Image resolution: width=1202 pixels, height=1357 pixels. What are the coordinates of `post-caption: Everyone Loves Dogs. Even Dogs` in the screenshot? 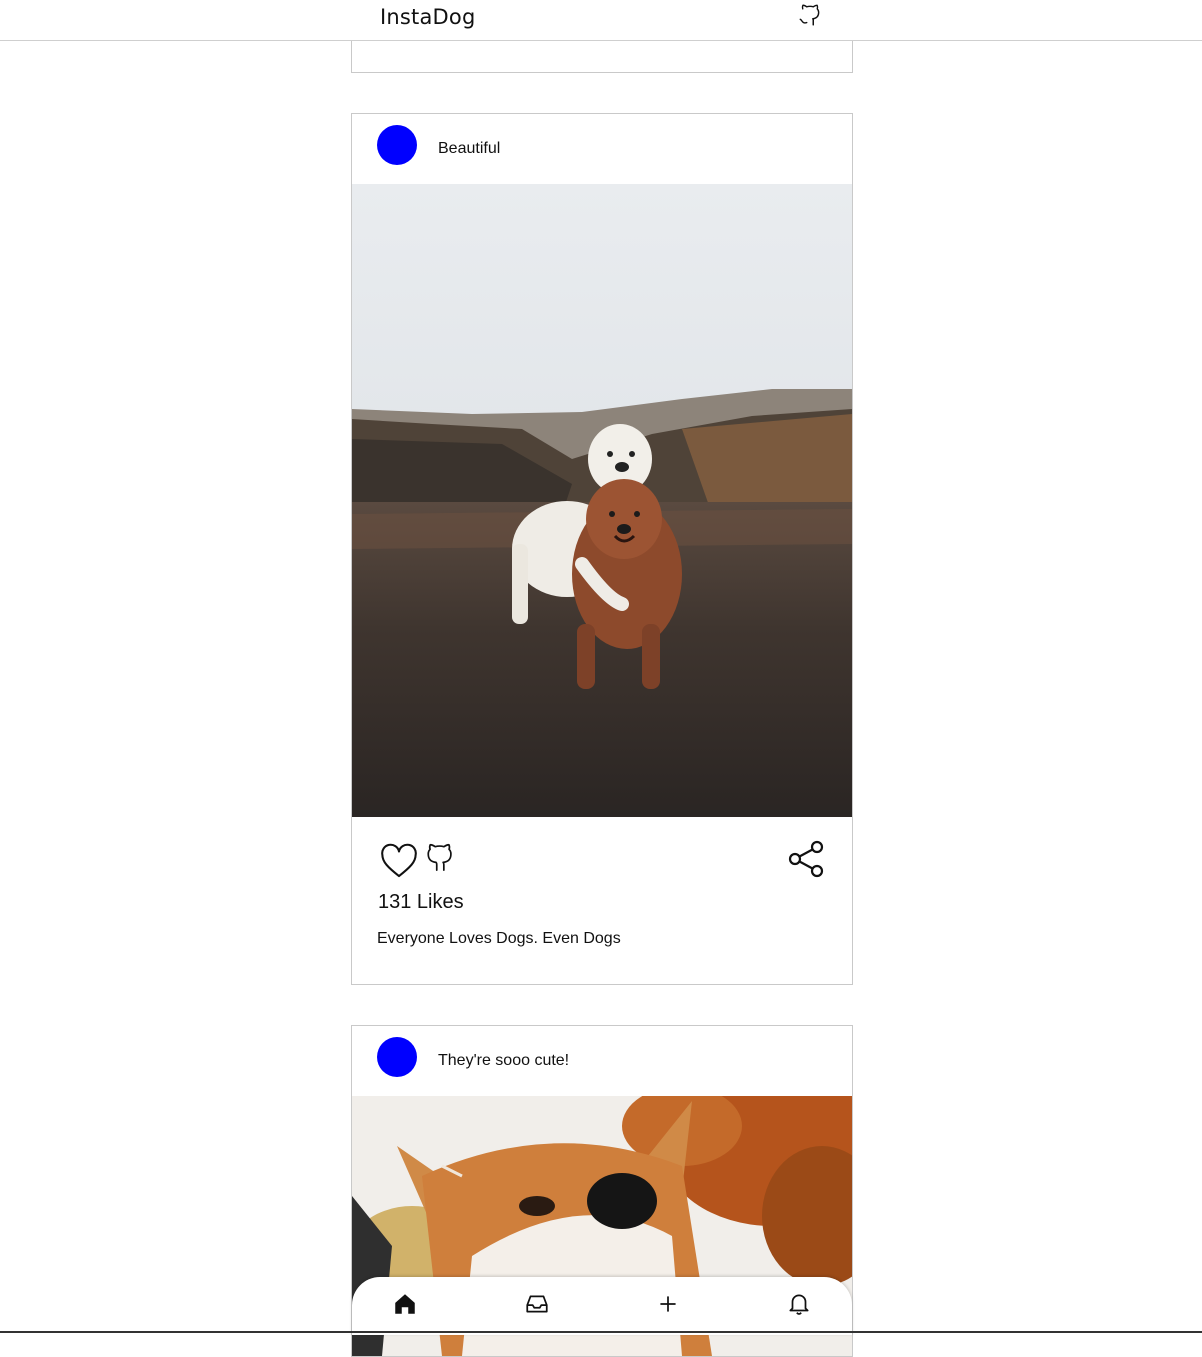 It's located at (499, 938).